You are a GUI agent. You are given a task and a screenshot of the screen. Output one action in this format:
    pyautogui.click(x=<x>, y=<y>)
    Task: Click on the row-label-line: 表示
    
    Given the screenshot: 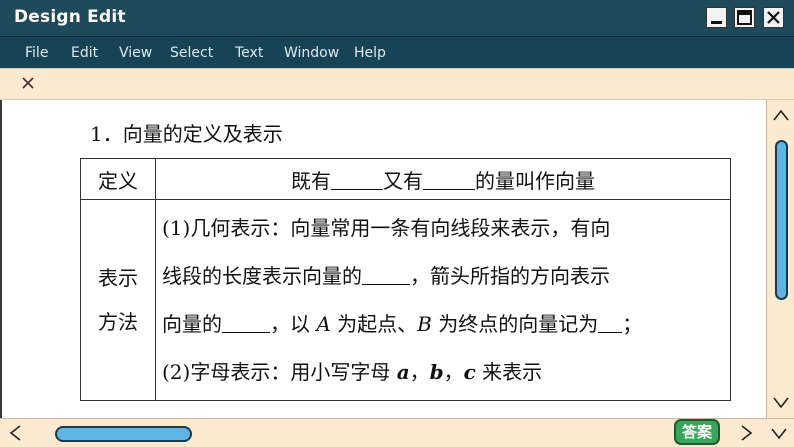 What is the action you would take?
    pyautogui.click(x=118, y=278)
    